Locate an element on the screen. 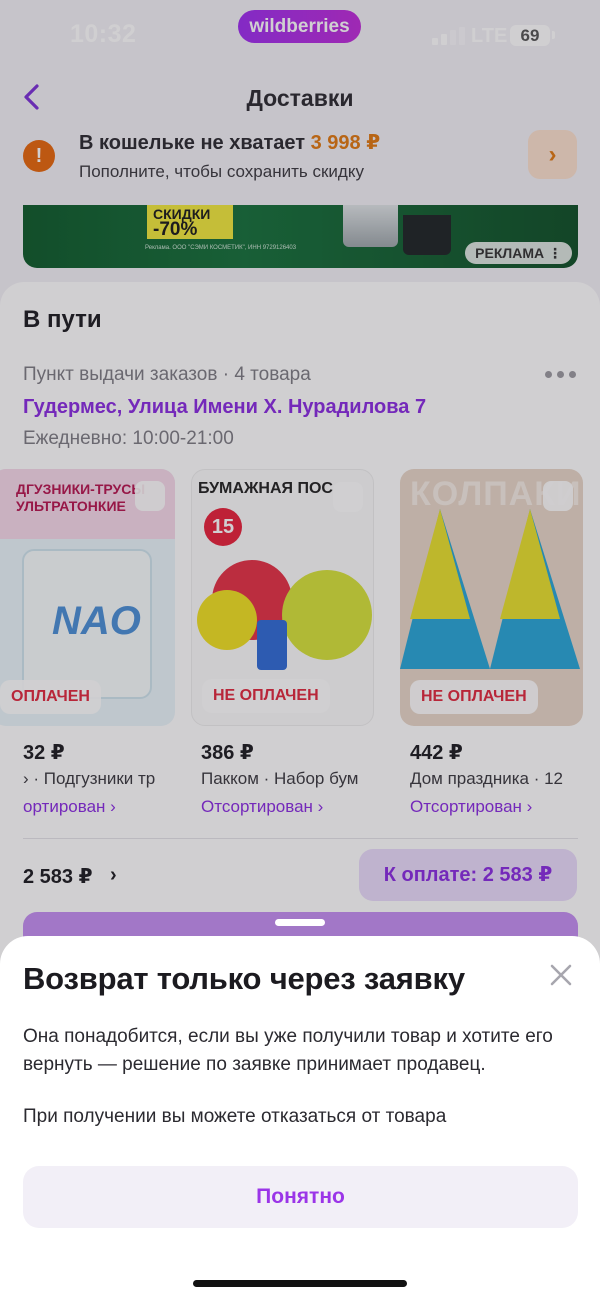 The width and height of the screenshot is (600, 1297). pay-button: К оплате: 2 583 ₽ is located at coordinates (468, 875).